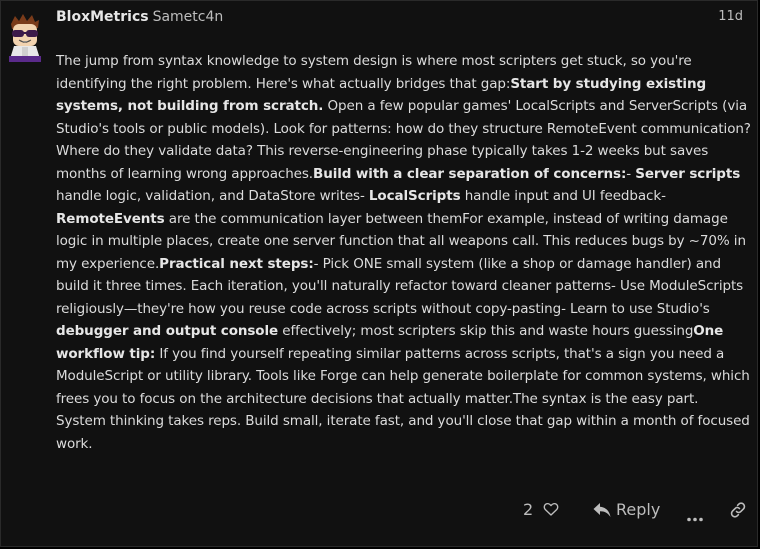  What do you see at coordinates (236, 263) in the screenshot?
I see `post-body-bold-text: Practical next steps:` at bounding box center [236, 263].